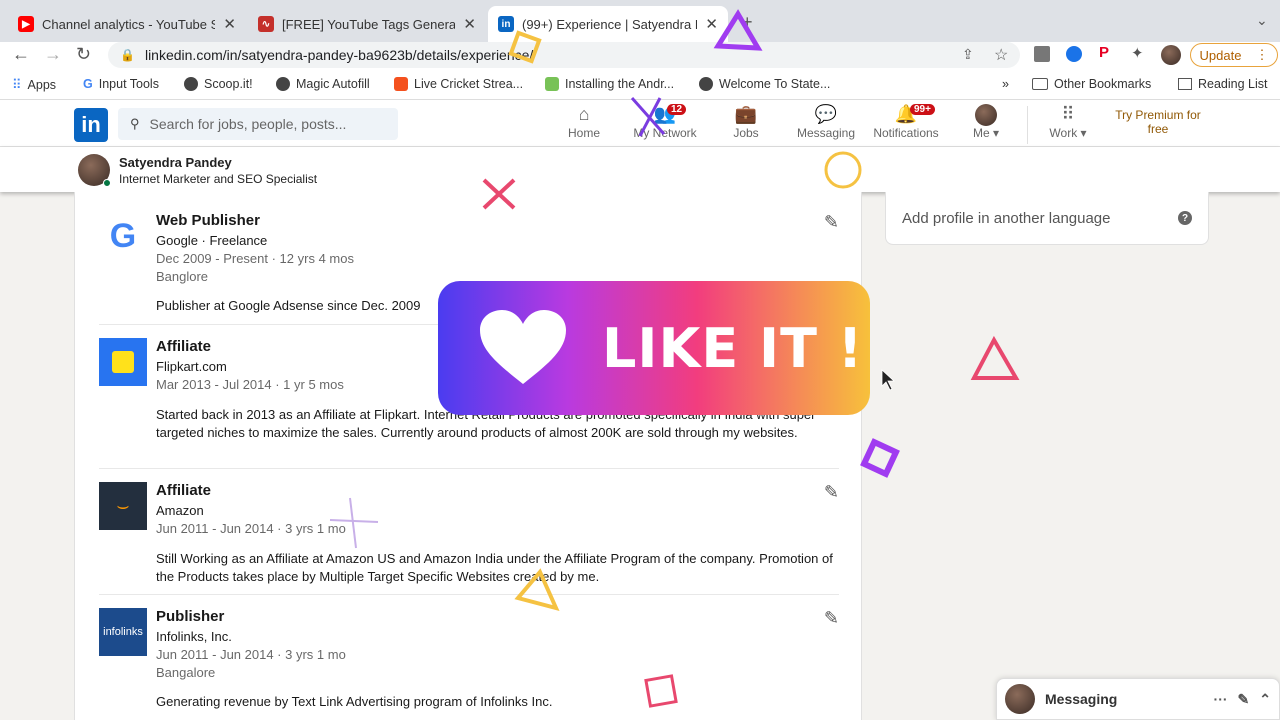  I want to click on circle-shape, so click(843, 170).